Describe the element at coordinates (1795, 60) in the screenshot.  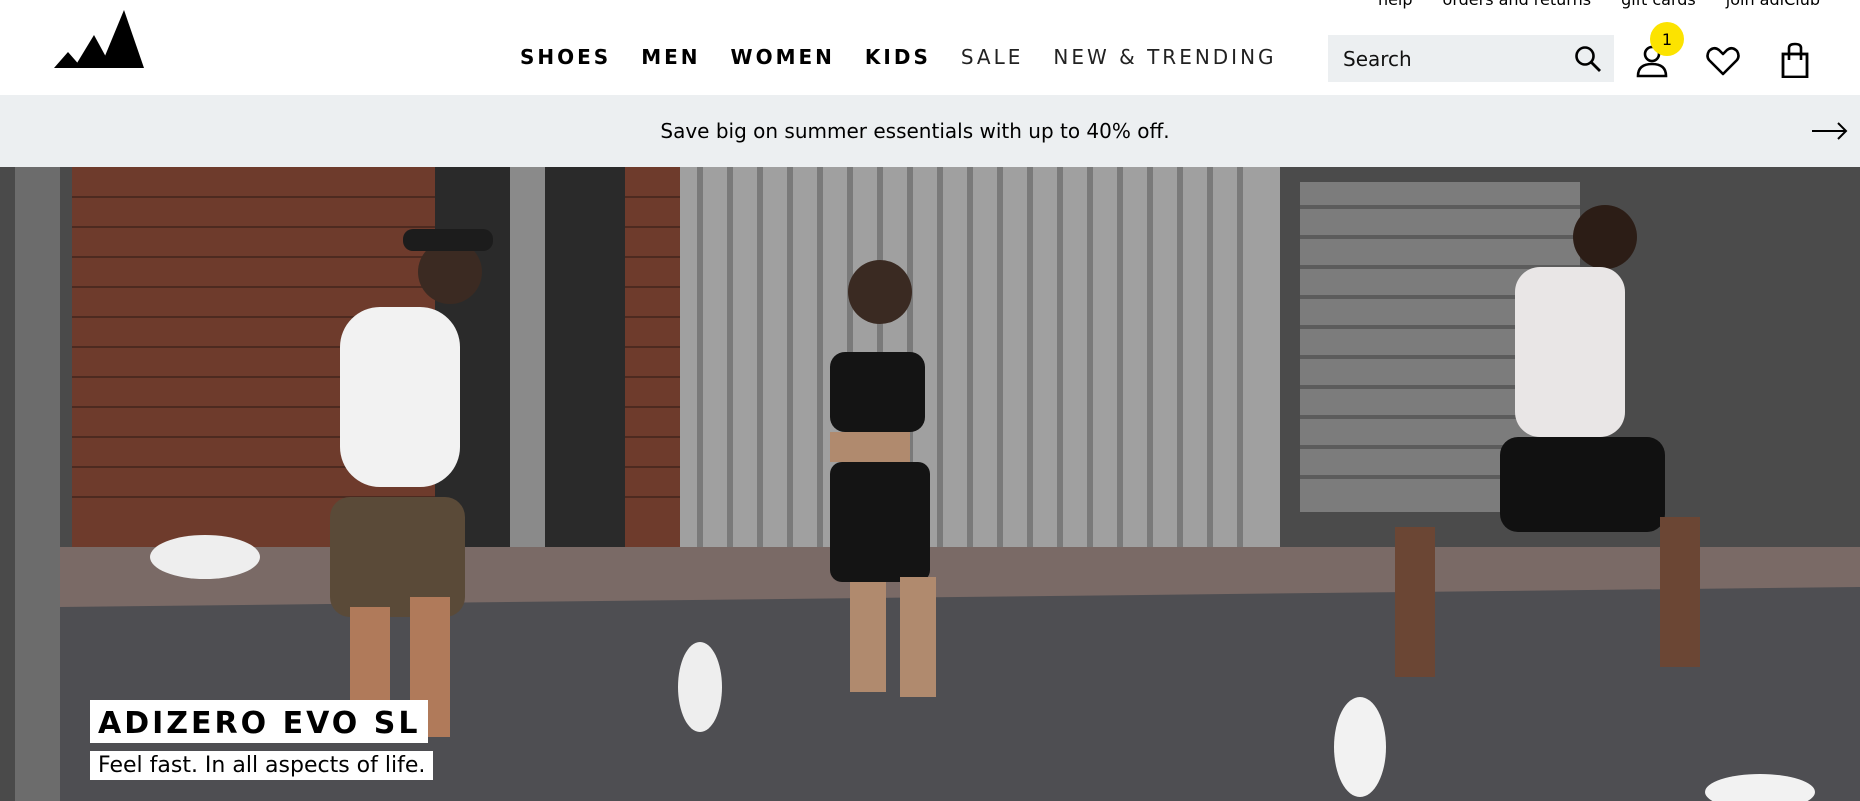
I see `shopping-bag-icon` at that location.